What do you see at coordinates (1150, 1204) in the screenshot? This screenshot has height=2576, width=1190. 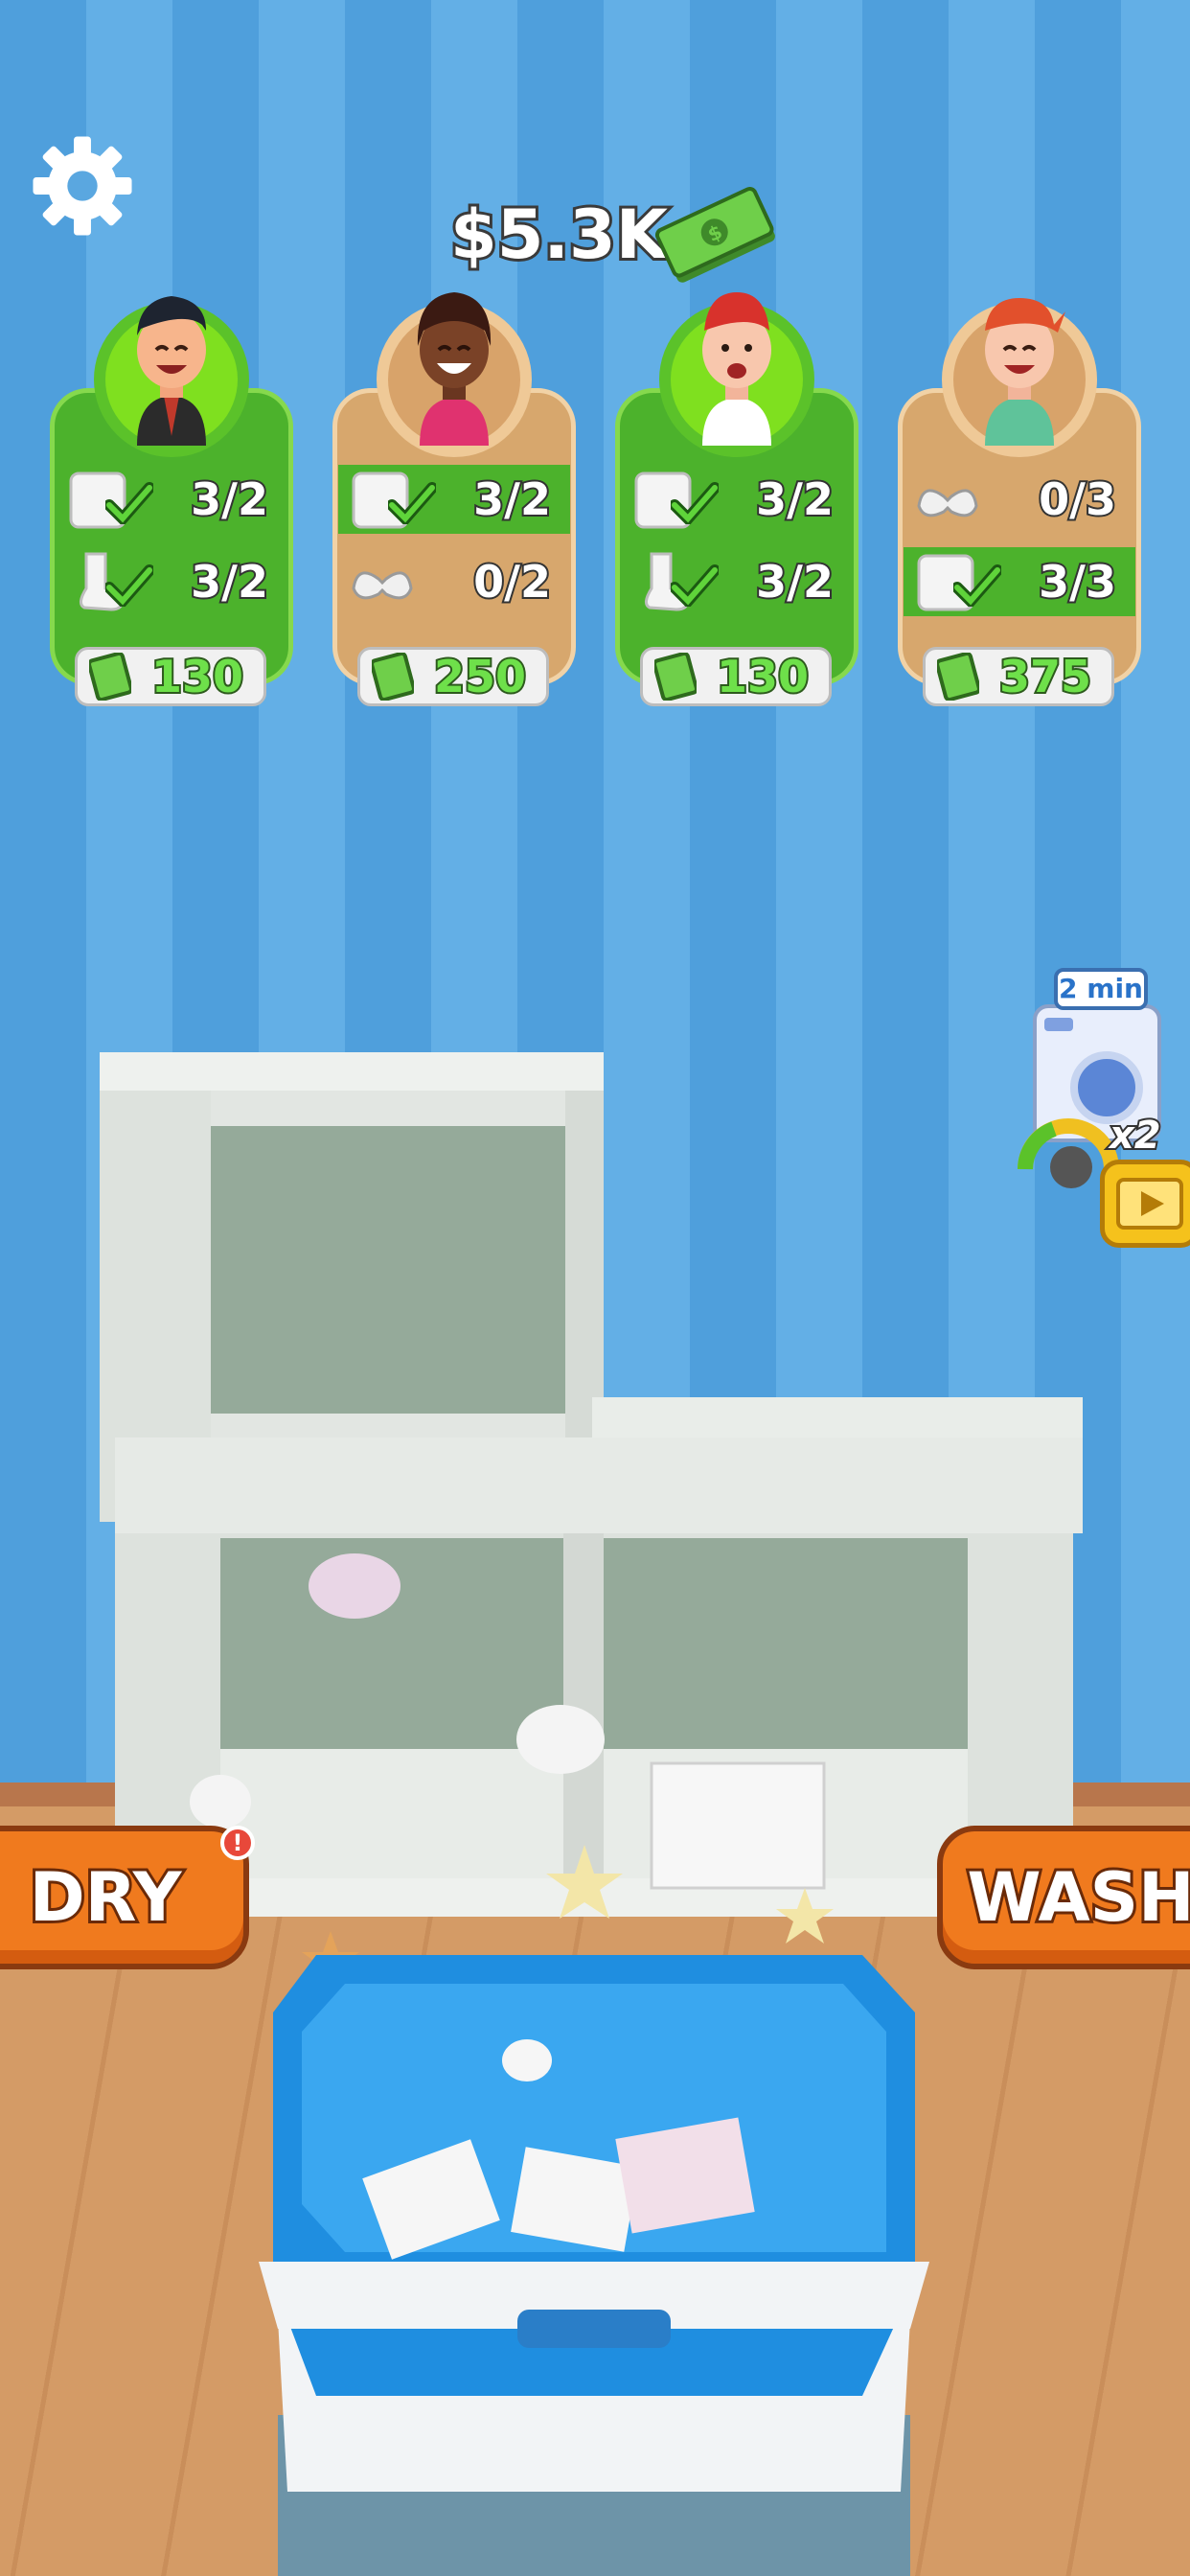 I see `film-play-glyph` at bounding box center [1150, 1204].